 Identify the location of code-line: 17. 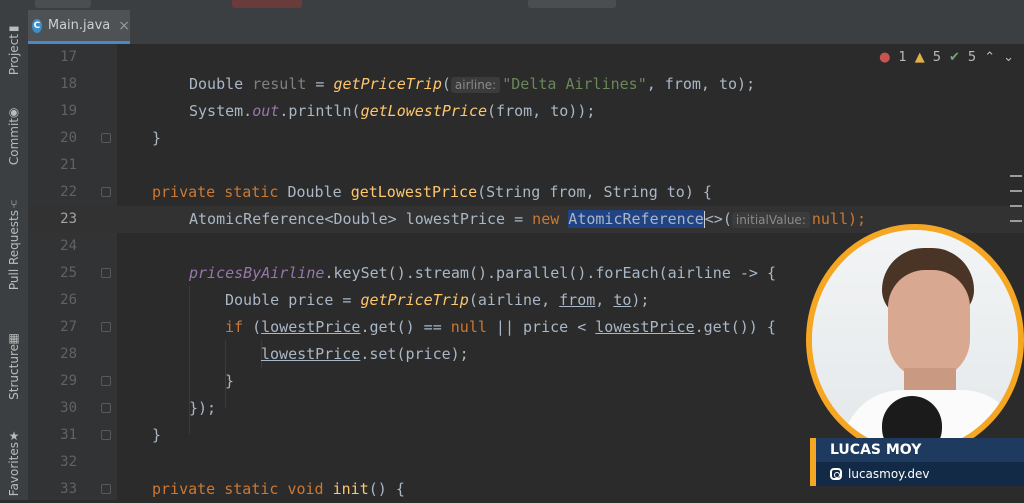
(526, 57).